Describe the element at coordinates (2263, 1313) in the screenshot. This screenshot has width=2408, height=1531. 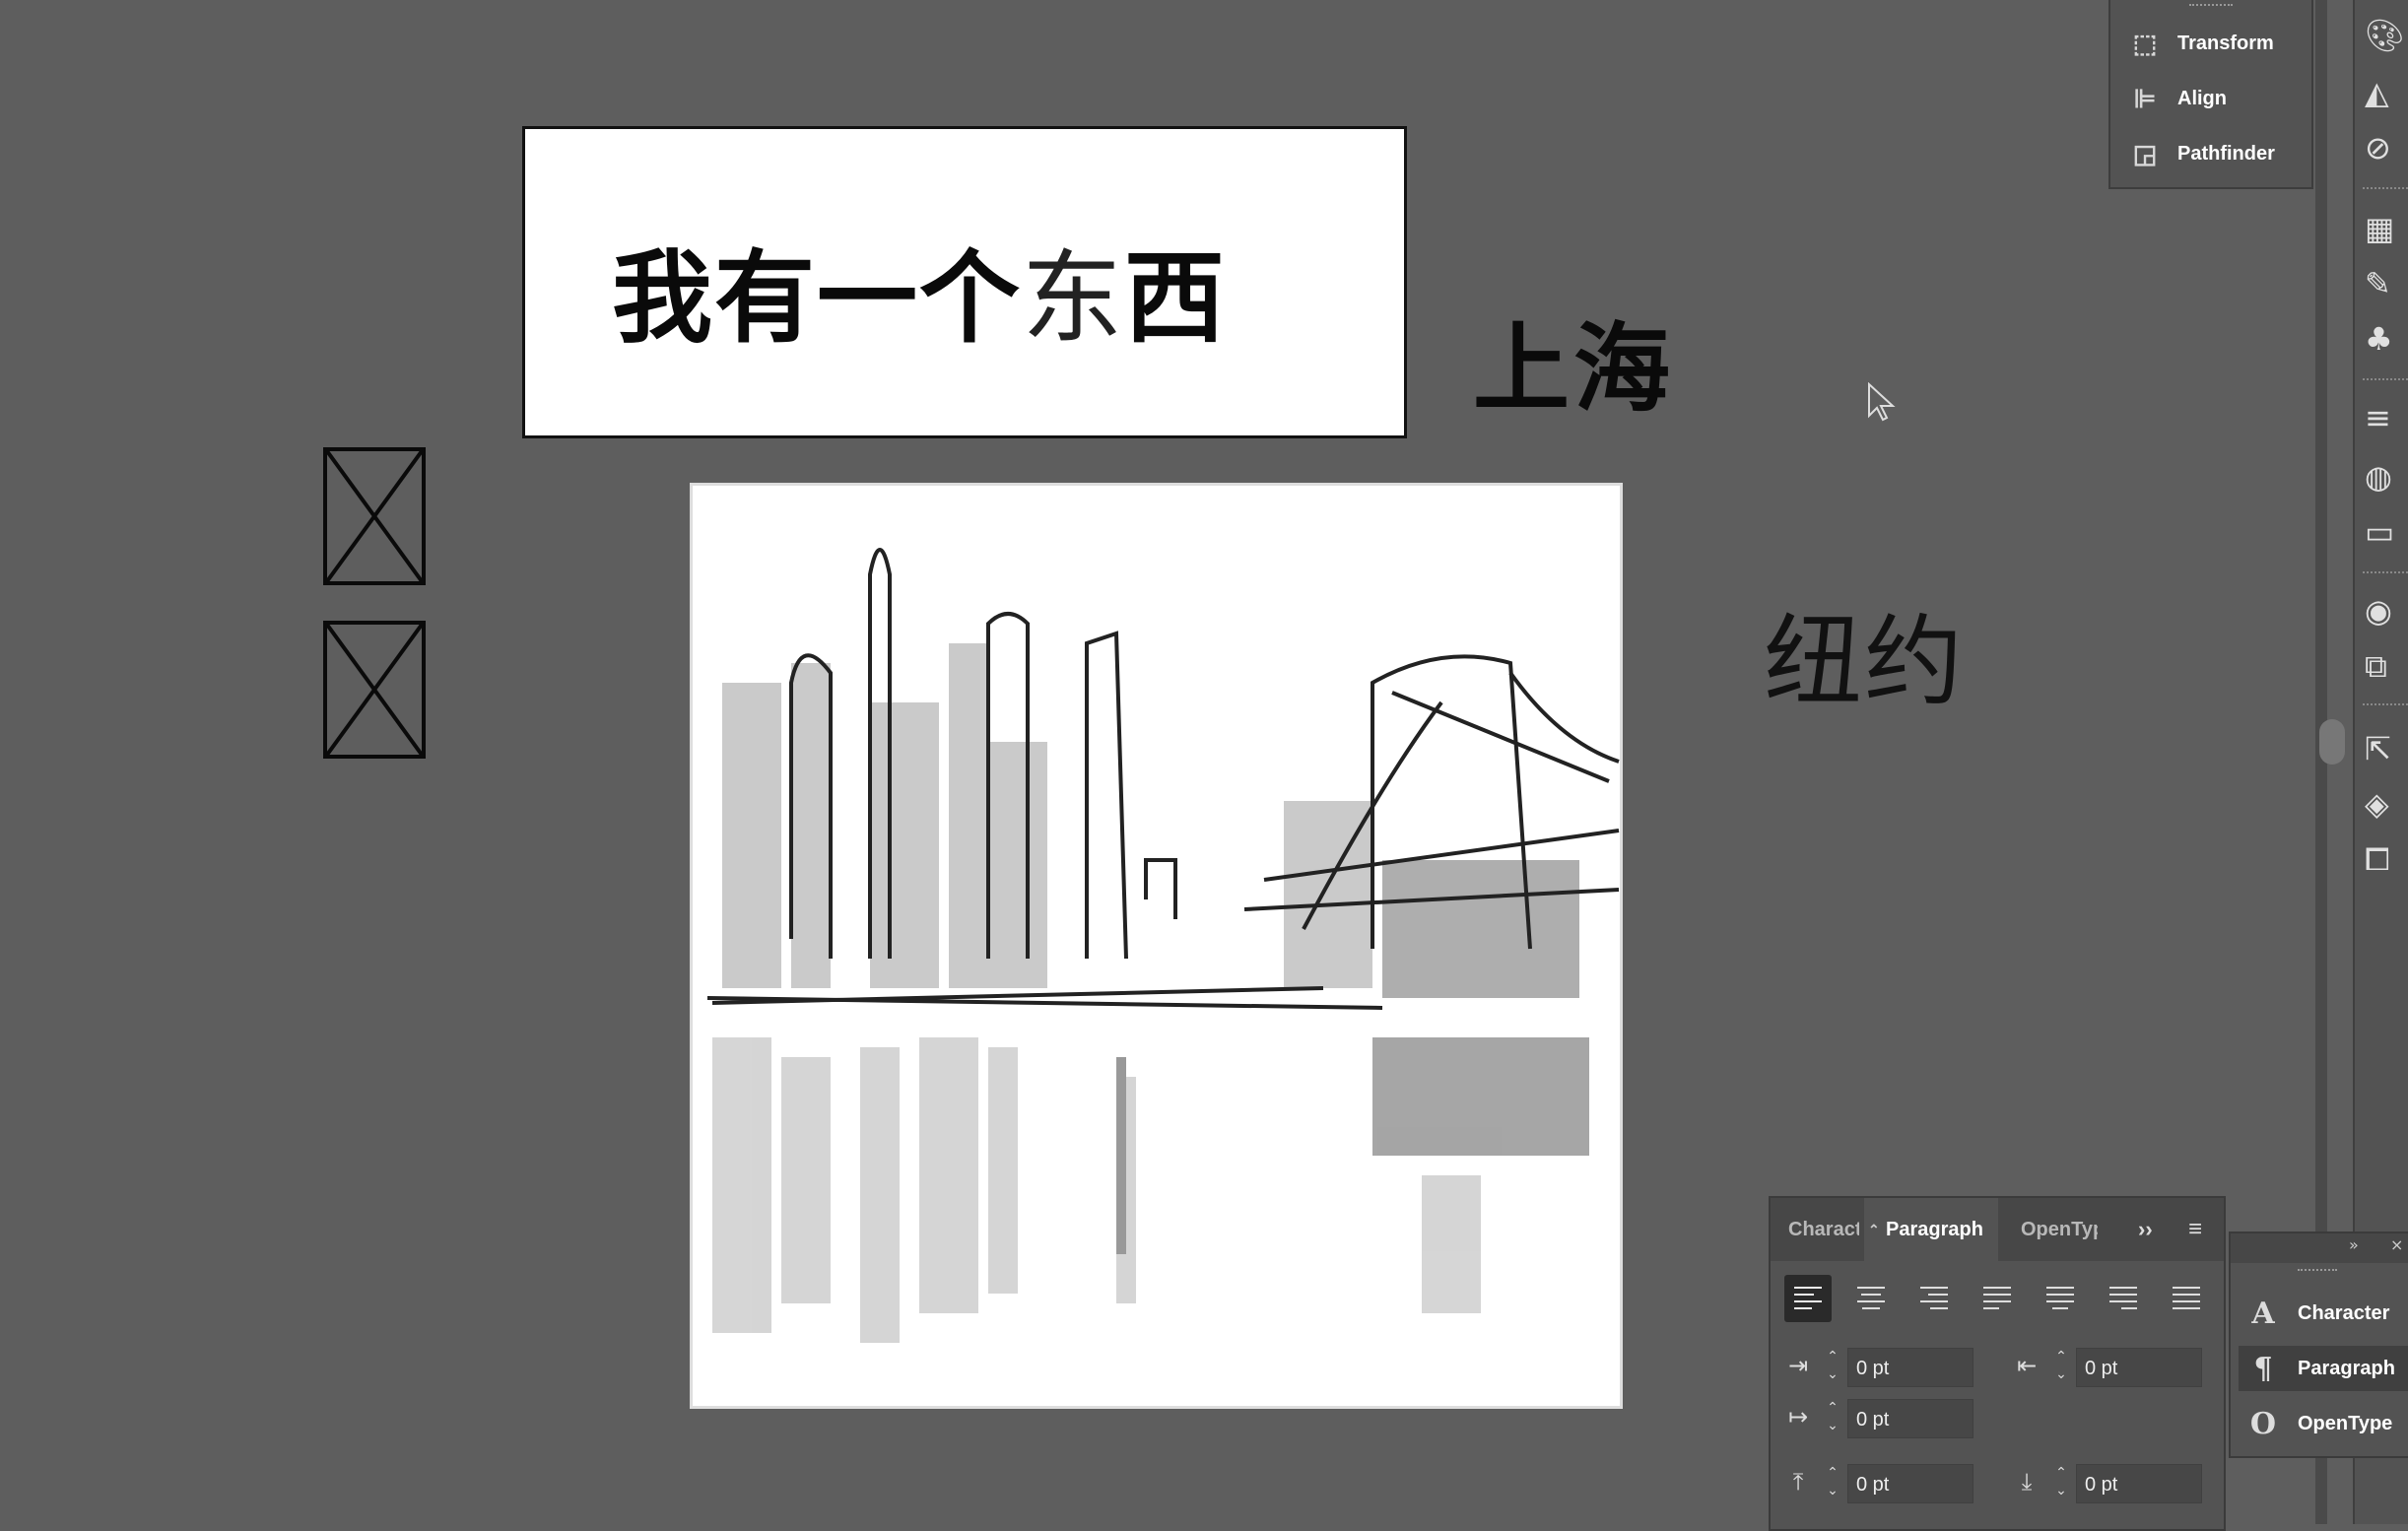
I see `character-icon: A` at that location.